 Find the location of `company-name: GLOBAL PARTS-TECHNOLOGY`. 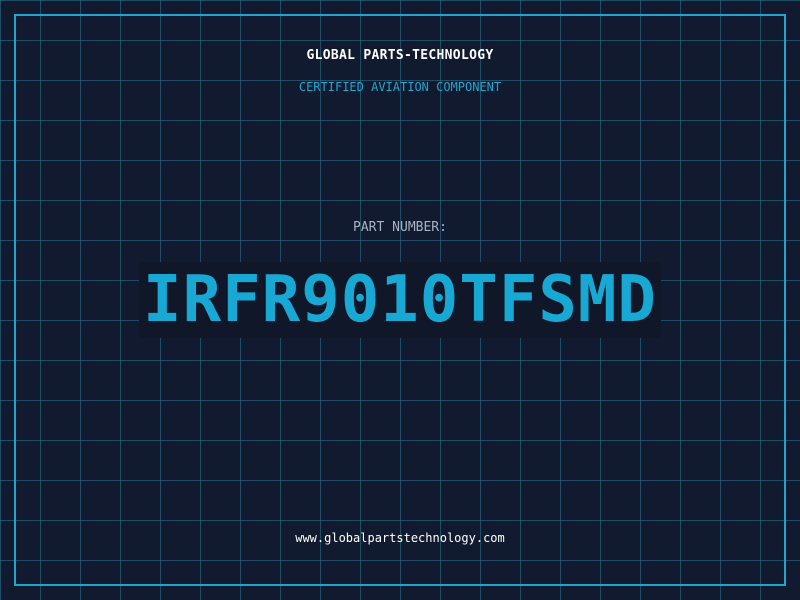

company-name: GLOBAL PARTS-TECHNOLOGY is located at coordinates (400, 55).